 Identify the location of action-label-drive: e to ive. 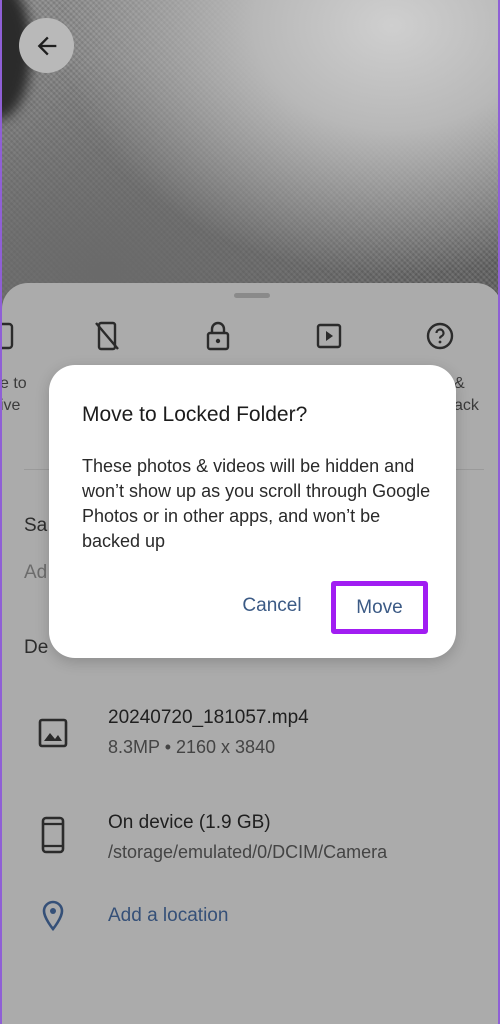
(13, 394).